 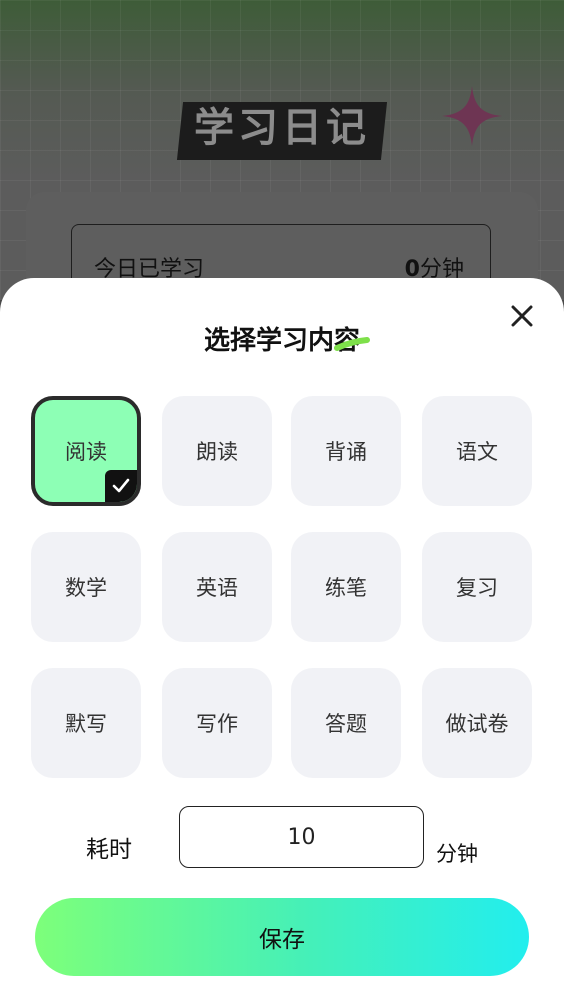 I want to click on option-label: 默写, so click(x=86, y=724).